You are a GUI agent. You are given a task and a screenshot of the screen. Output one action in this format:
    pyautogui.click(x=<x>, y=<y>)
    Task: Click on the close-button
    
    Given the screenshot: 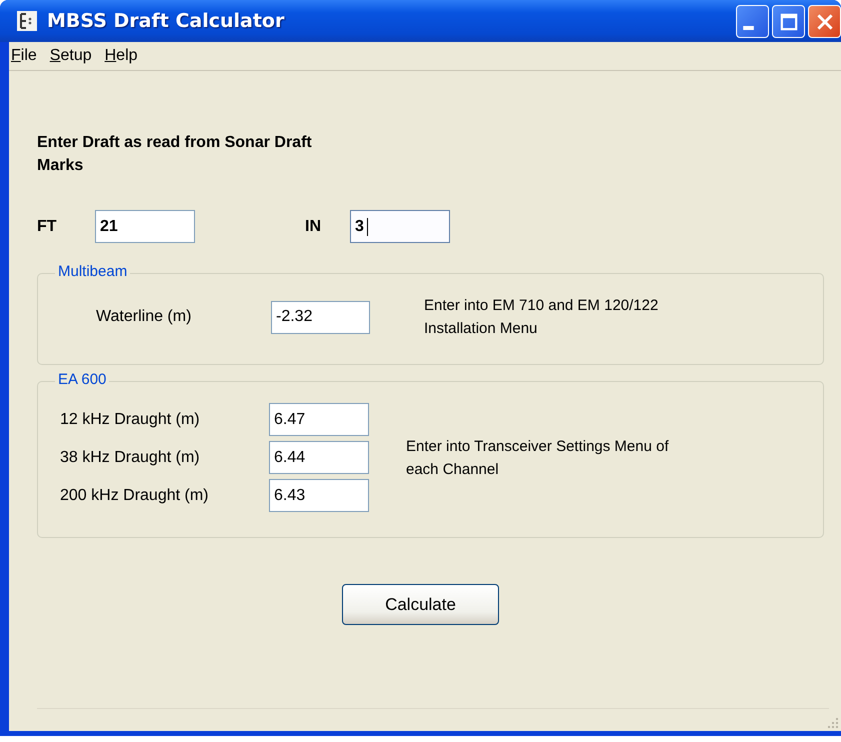 What is the action you would take?
    pyautogui.click(x=824, y=21)
    